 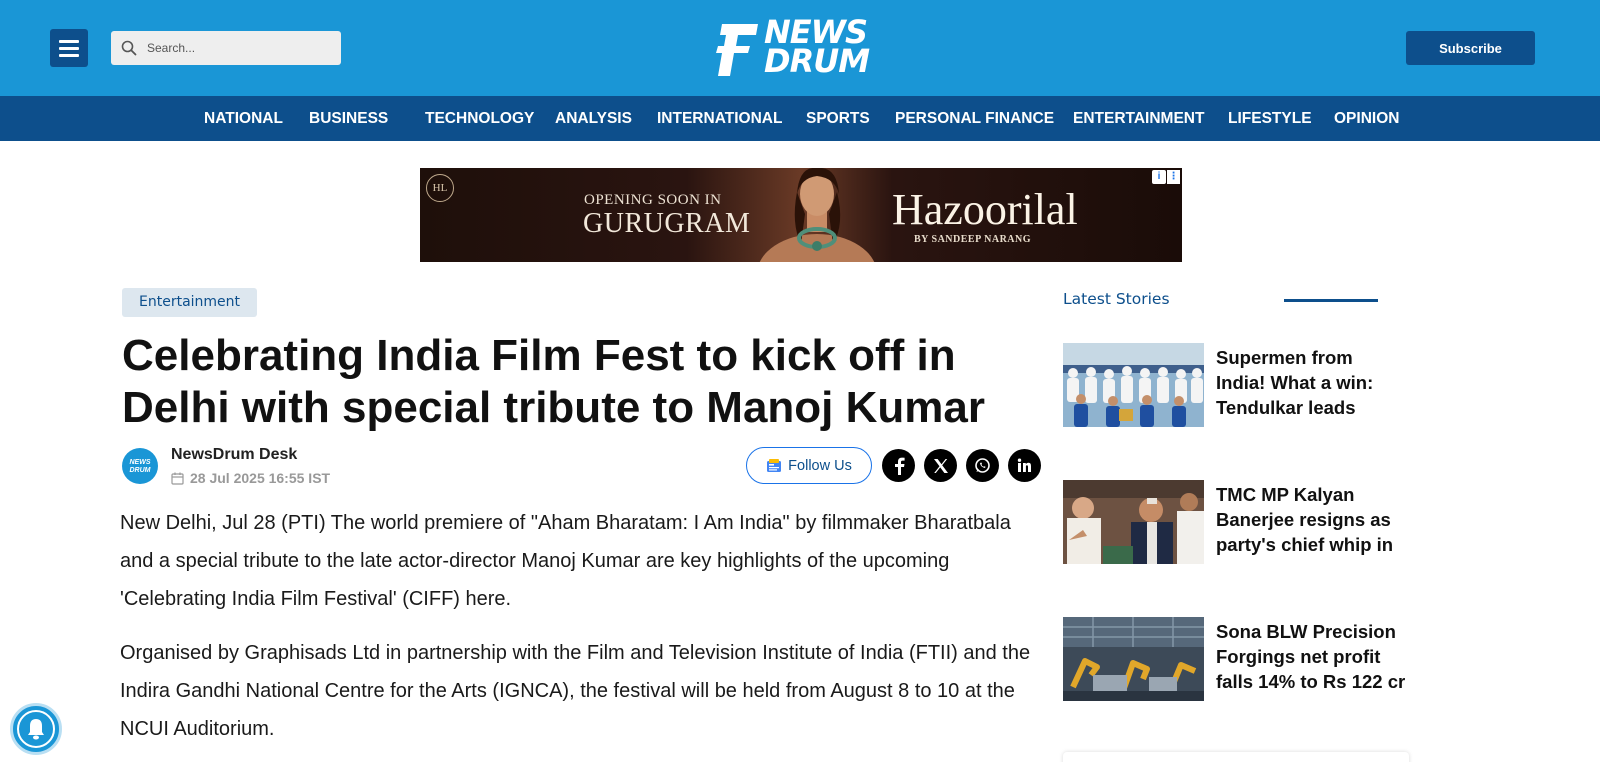 I want to click on nav-item-lifestyle: LIFESTYLE, so click(x=1270, y=118).